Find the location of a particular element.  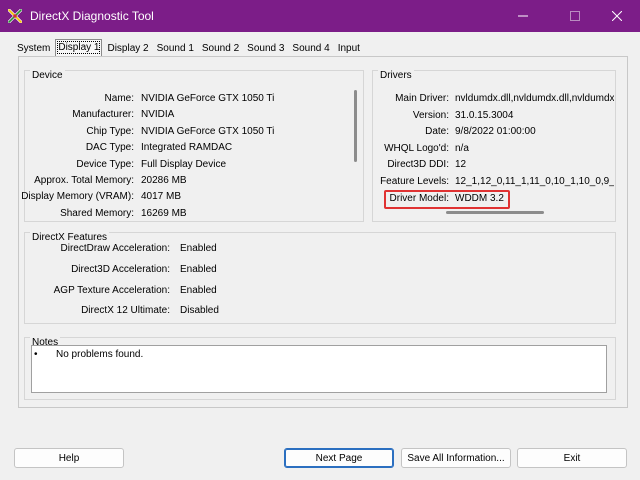

dxdiag-app-icon is located at coordinates (15, 16).